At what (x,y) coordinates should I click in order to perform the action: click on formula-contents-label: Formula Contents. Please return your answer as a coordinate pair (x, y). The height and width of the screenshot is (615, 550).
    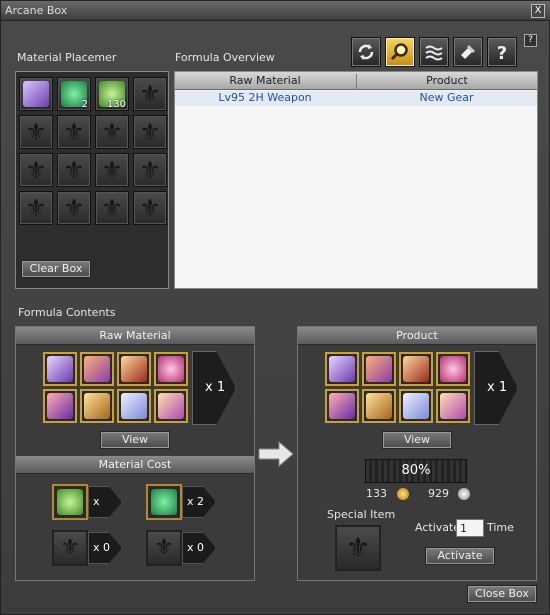
    Looking at the image, I should click on (67, 312).